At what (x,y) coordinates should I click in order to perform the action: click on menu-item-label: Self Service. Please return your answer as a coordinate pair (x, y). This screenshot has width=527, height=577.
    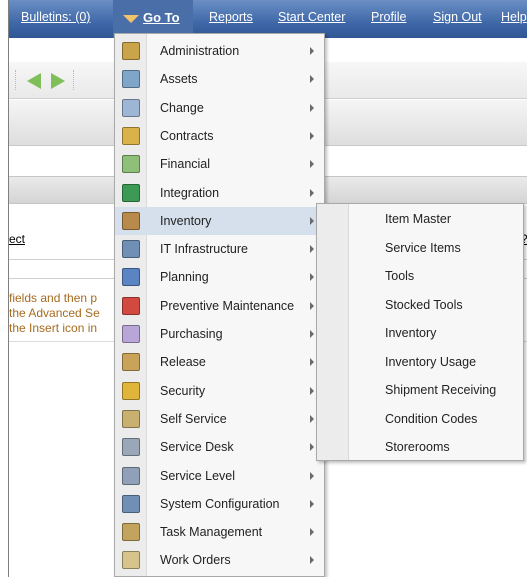
    Looking at the image, I should click on (193, 418).